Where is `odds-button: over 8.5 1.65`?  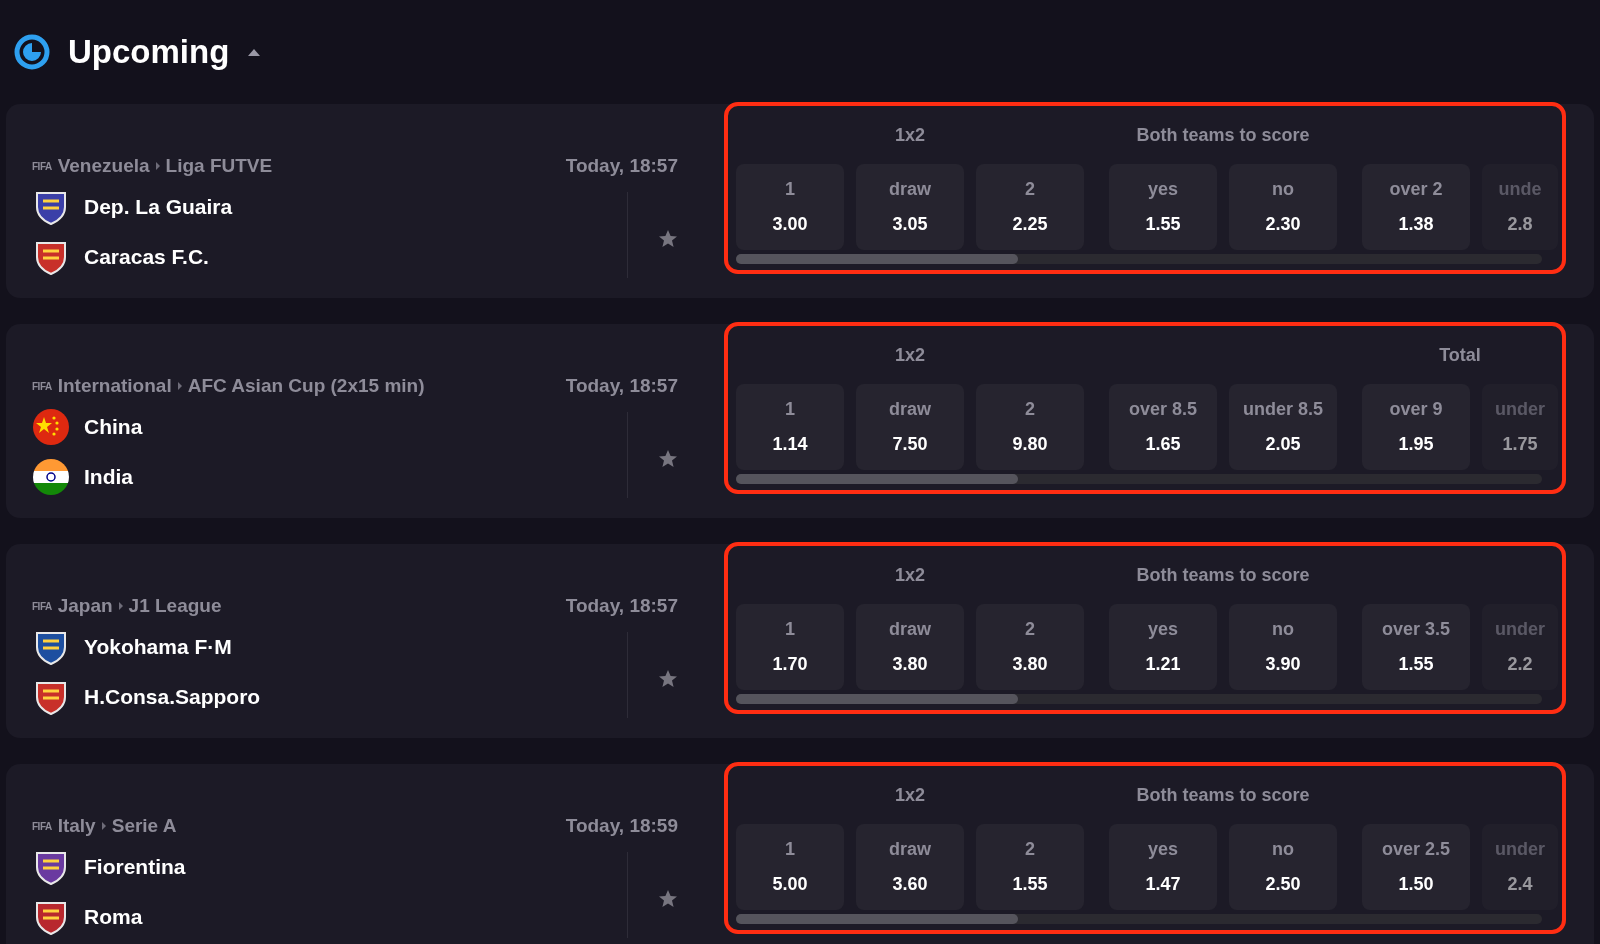 odds-button: over 8.5 1.65 is located at coordinates (1163, 427).